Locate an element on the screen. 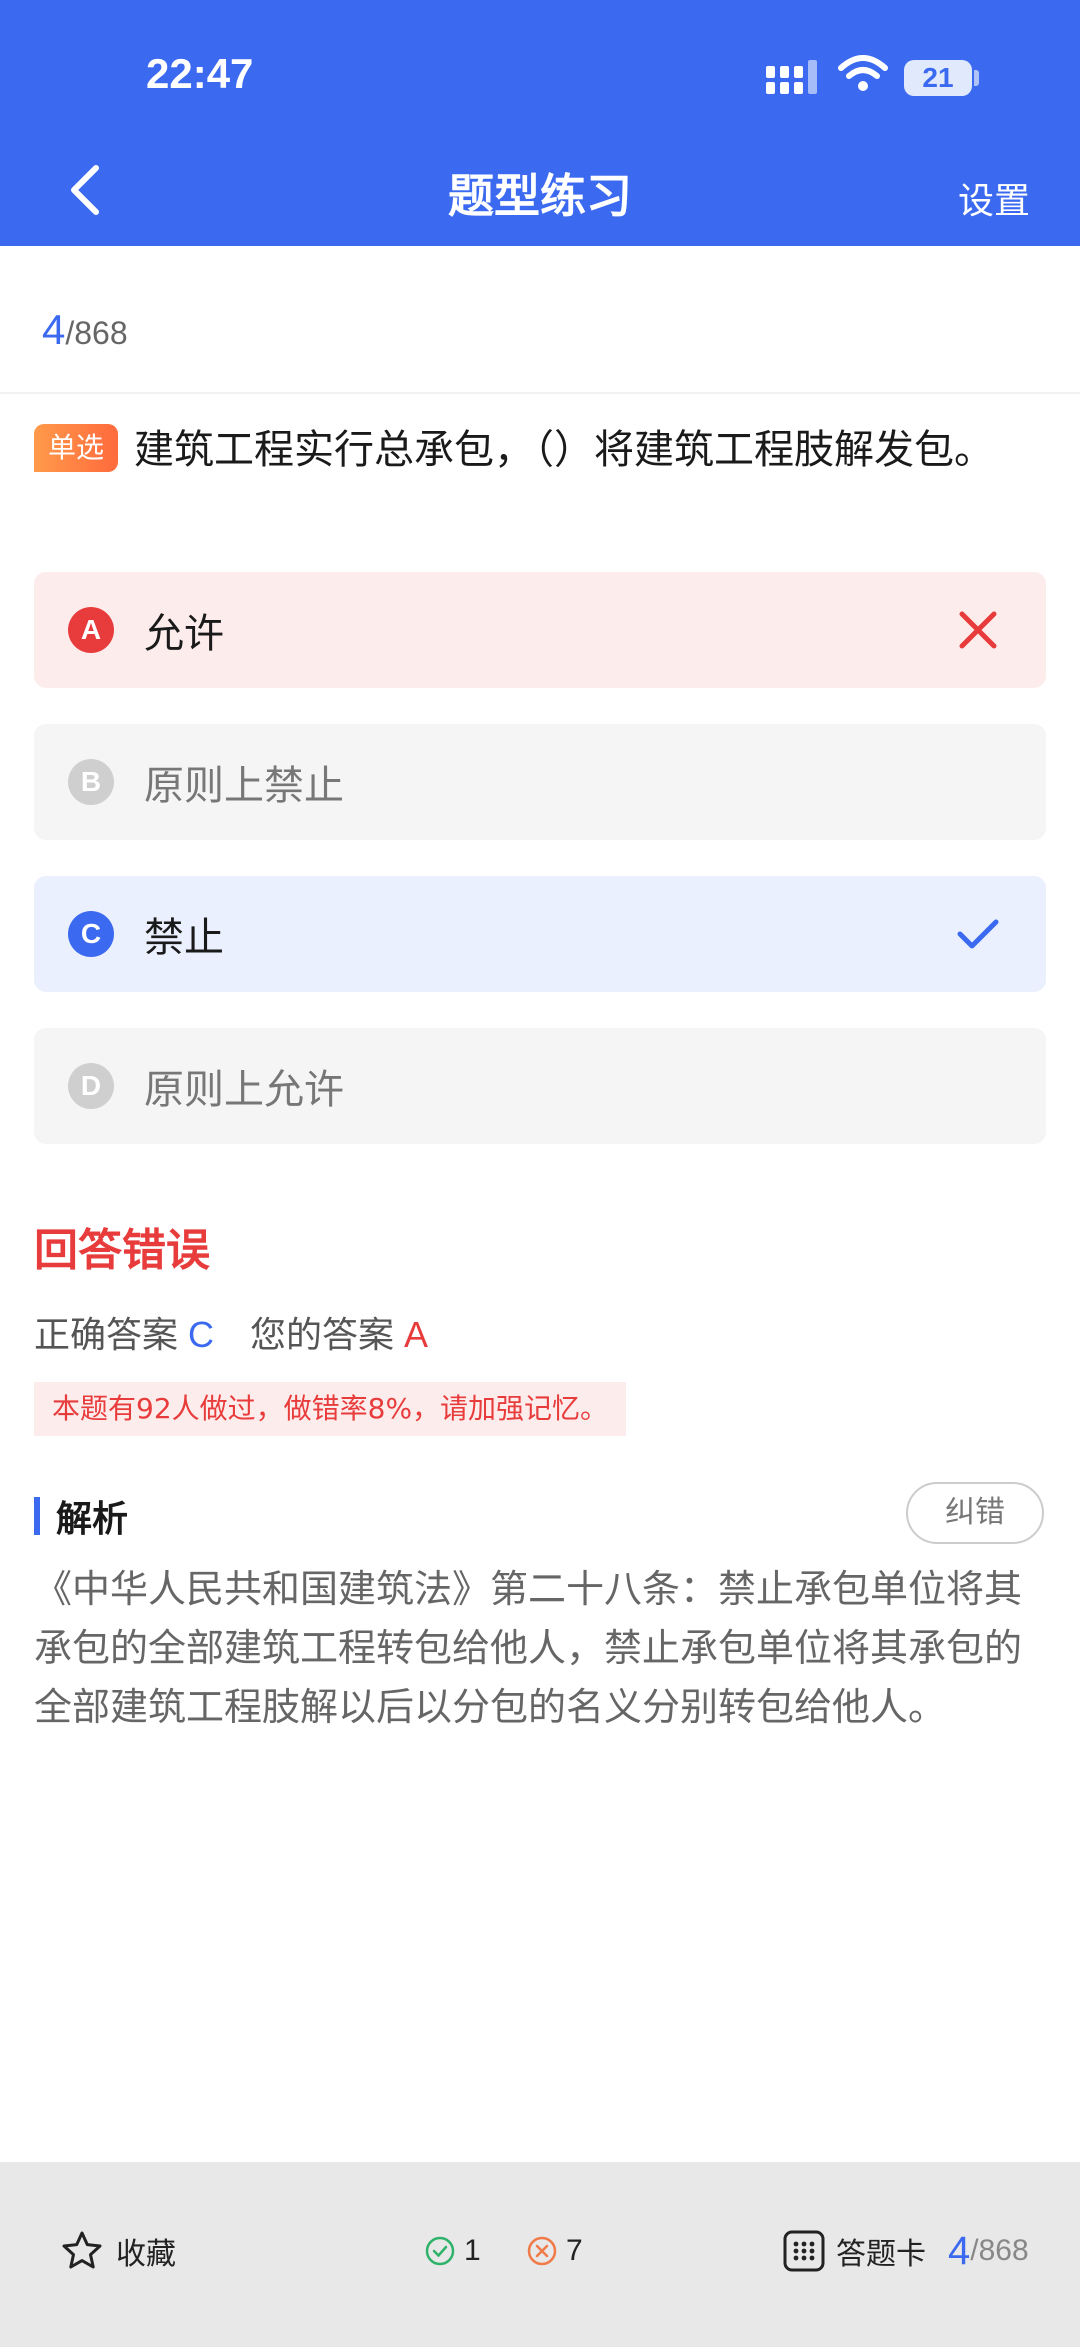  correct-answer-value: C is located at coordinates (201, 1334).